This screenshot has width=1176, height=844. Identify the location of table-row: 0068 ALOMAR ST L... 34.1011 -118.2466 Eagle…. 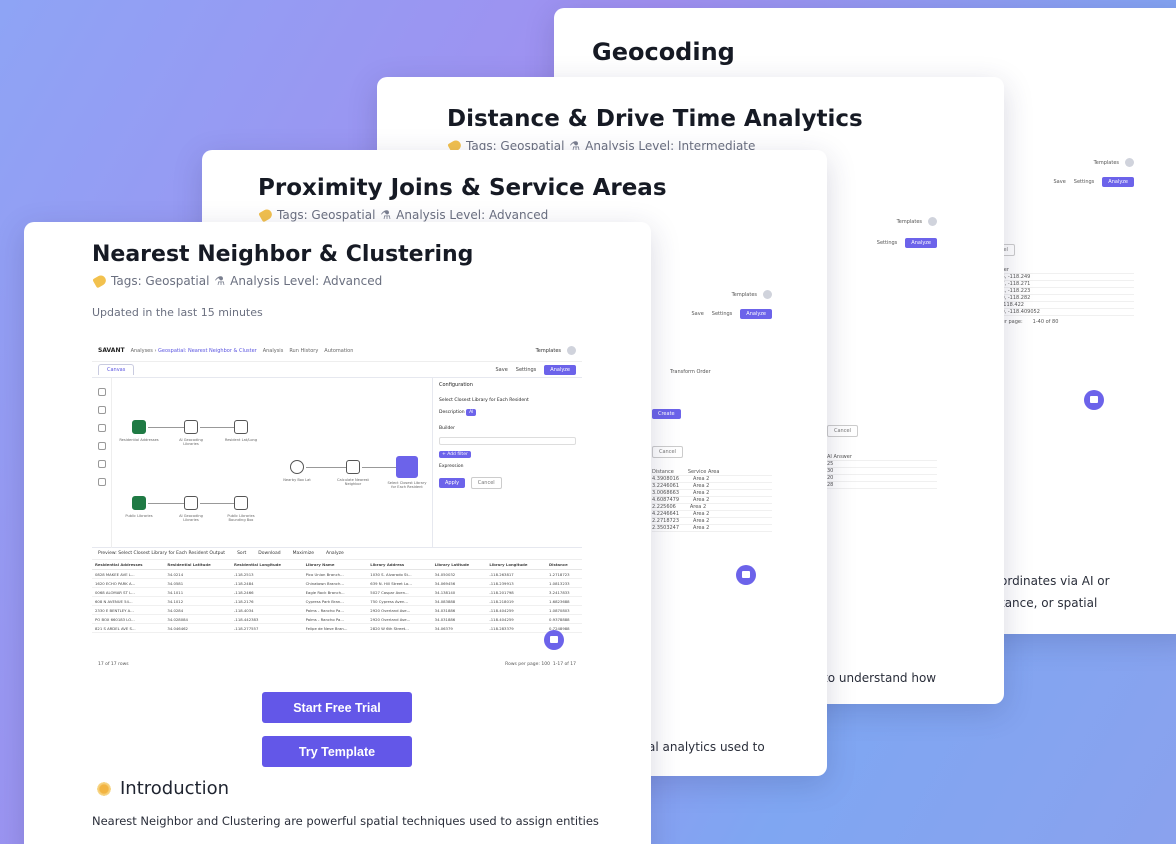
(337, 592).